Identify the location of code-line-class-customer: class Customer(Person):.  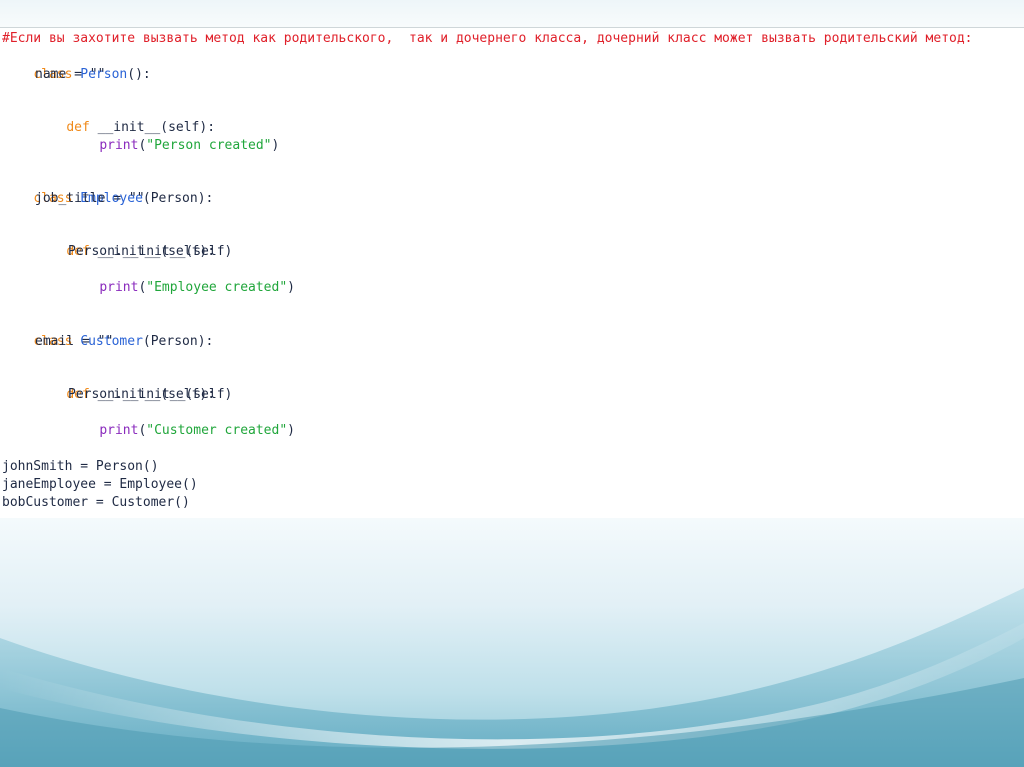
(107, 332).